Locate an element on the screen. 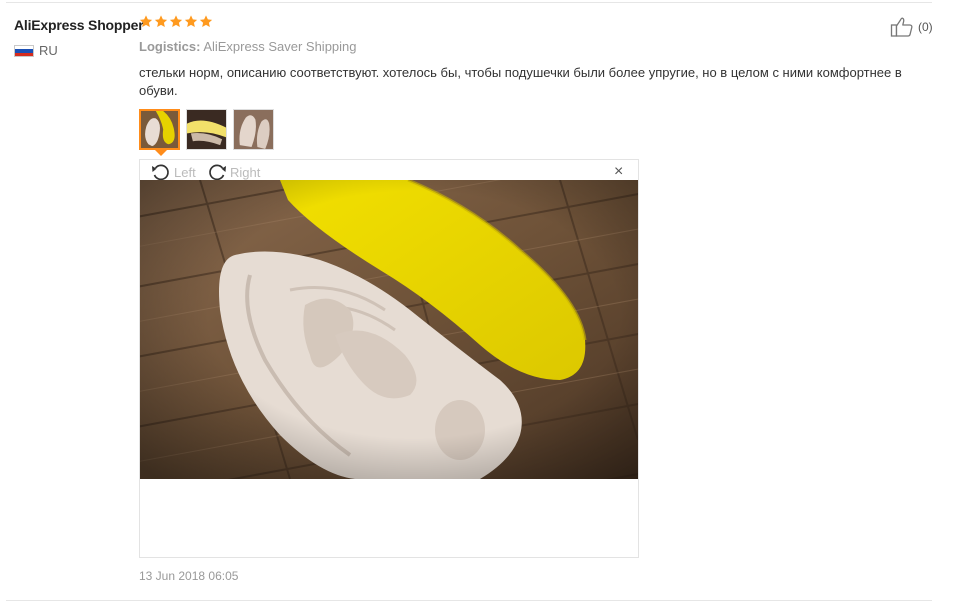 Image resolution: width=970 pixels, height=614 pixels. active-thumbnail-pointer is located at coordinates (161, 153).